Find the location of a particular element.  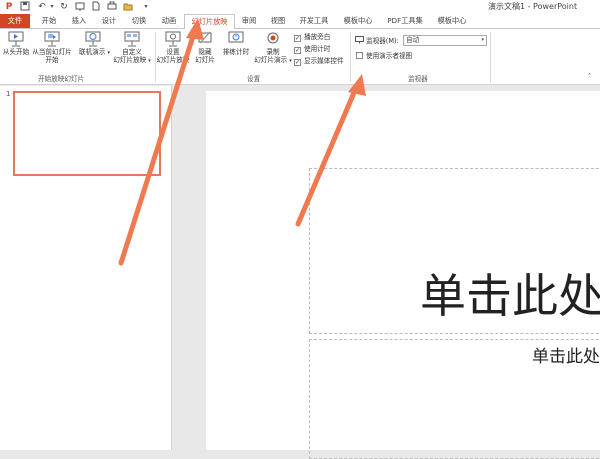

powerpoint-logo-icon: P is located at coordinates (9, 7).